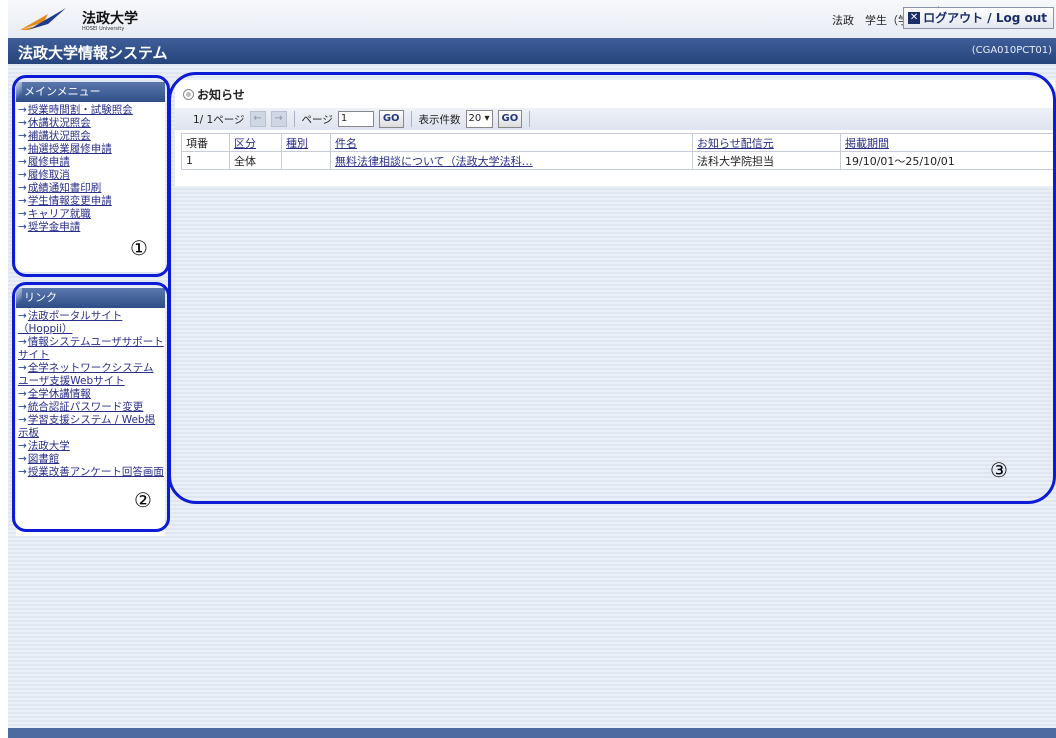 This screenshot has width=1056, height=738. What do you see at coordinates (86, 407) in the screenshot?
I see `link-item-label: 統合認証パスワード変更` at bounding box center [86, 407].